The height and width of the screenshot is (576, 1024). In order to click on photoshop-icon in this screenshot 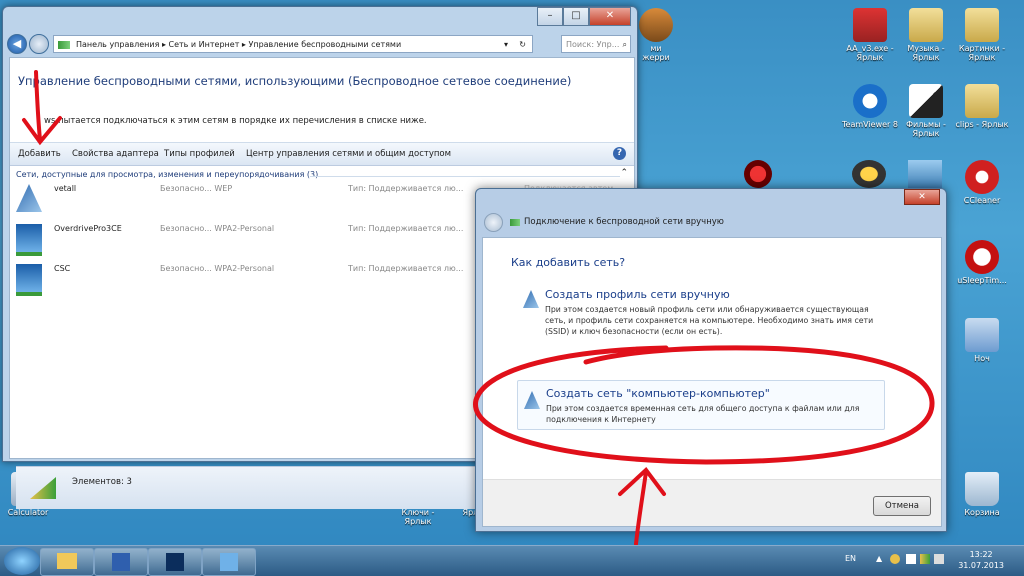, I will do `click(175, 562)`.